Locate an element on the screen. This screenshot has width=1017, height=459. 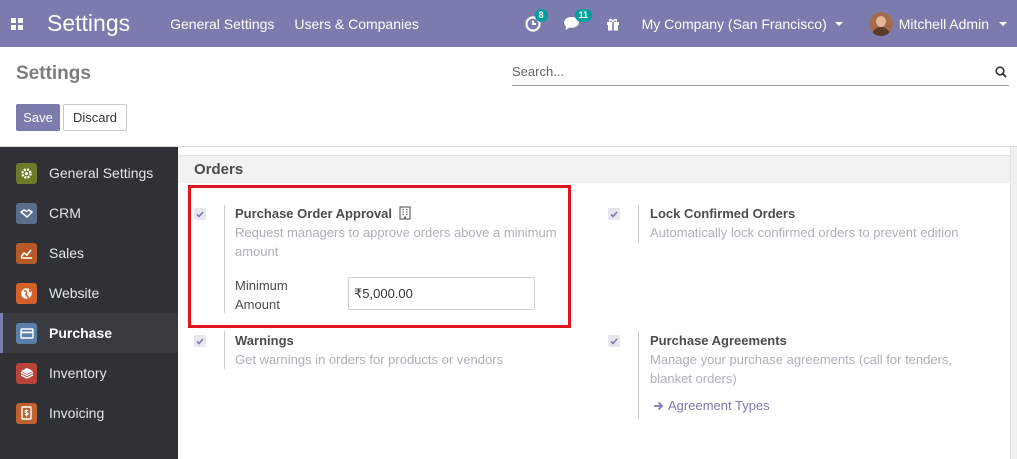
sidebar-item-general-settings: General Settings is located at coordinates (89, 173).